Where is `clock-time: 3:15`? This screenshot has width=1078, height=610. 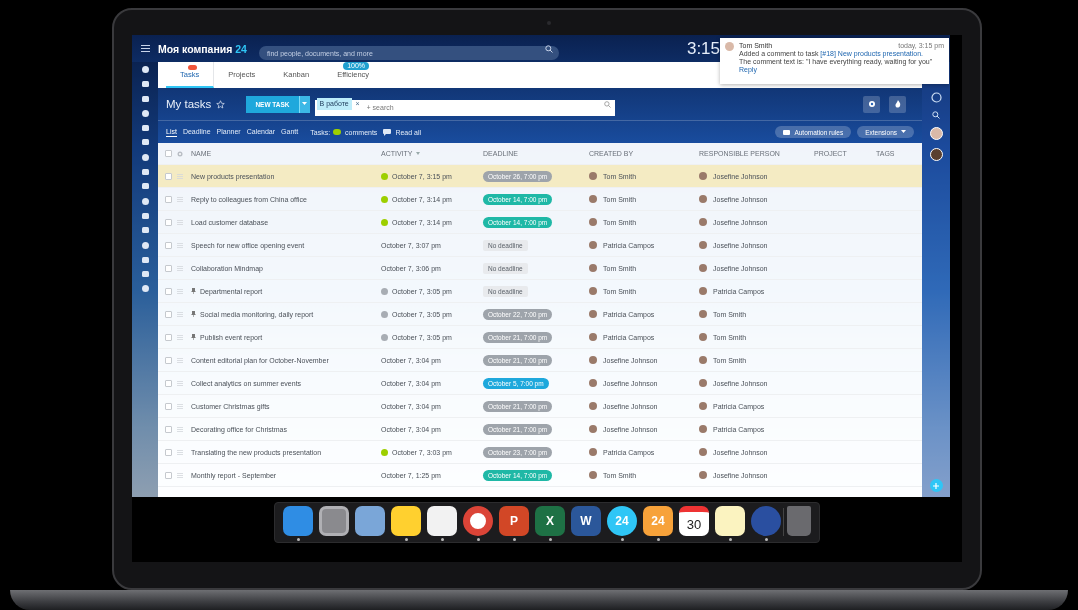
clock-time: 3:15 is located at coordinates (703, 48).